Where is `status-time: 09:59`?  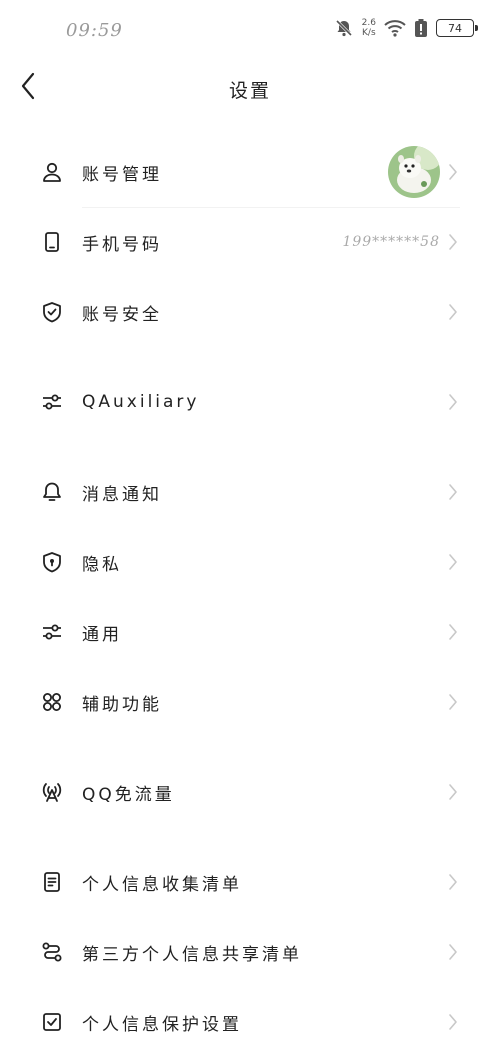 status-time: 09:59 is located at coordinates (94, 30).